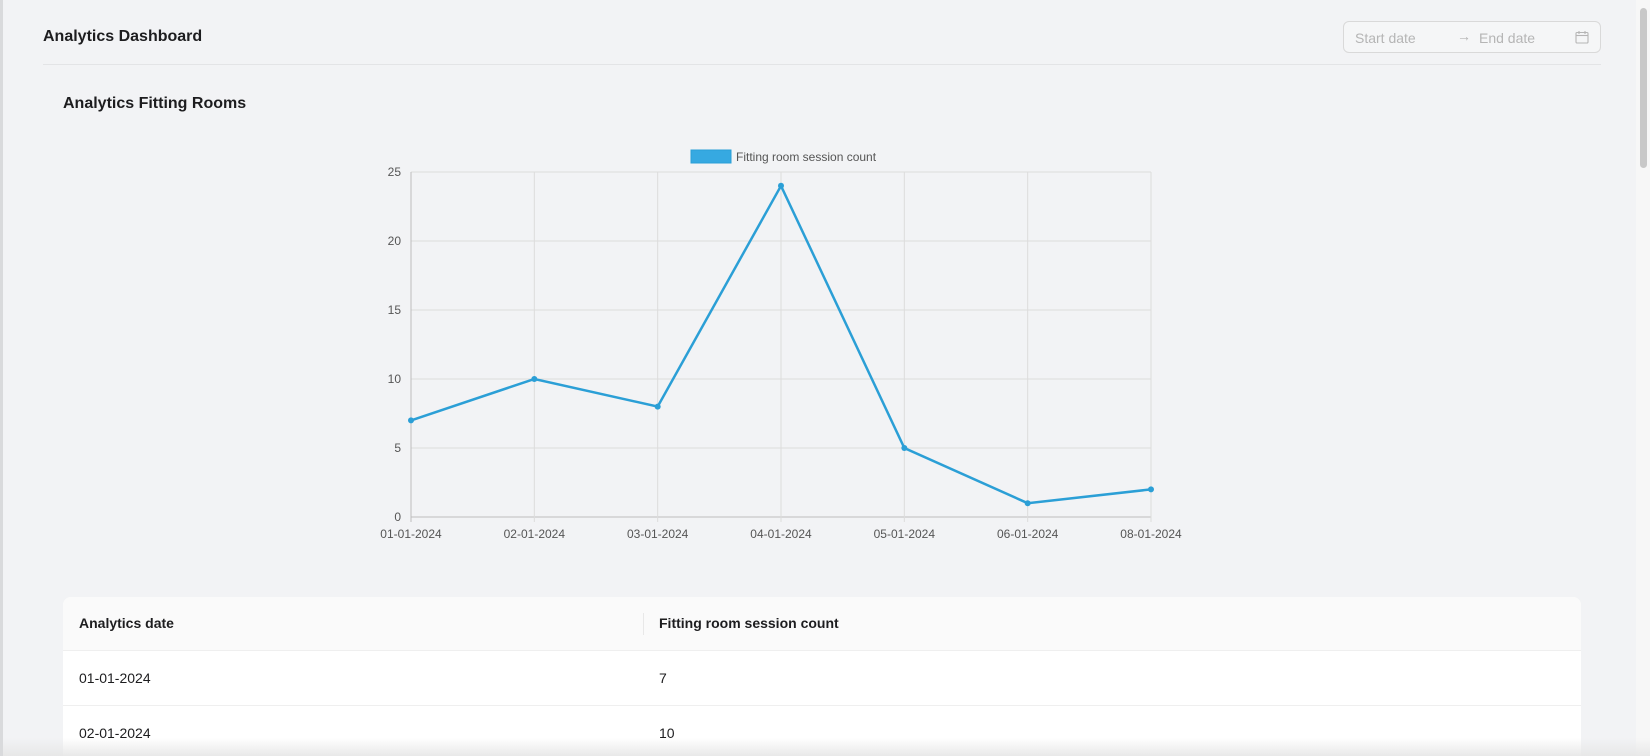 The width and height of the screenshot is (1650, 756). I want to click on x-tick-label: 06-01-2024, so click(1028, 534).